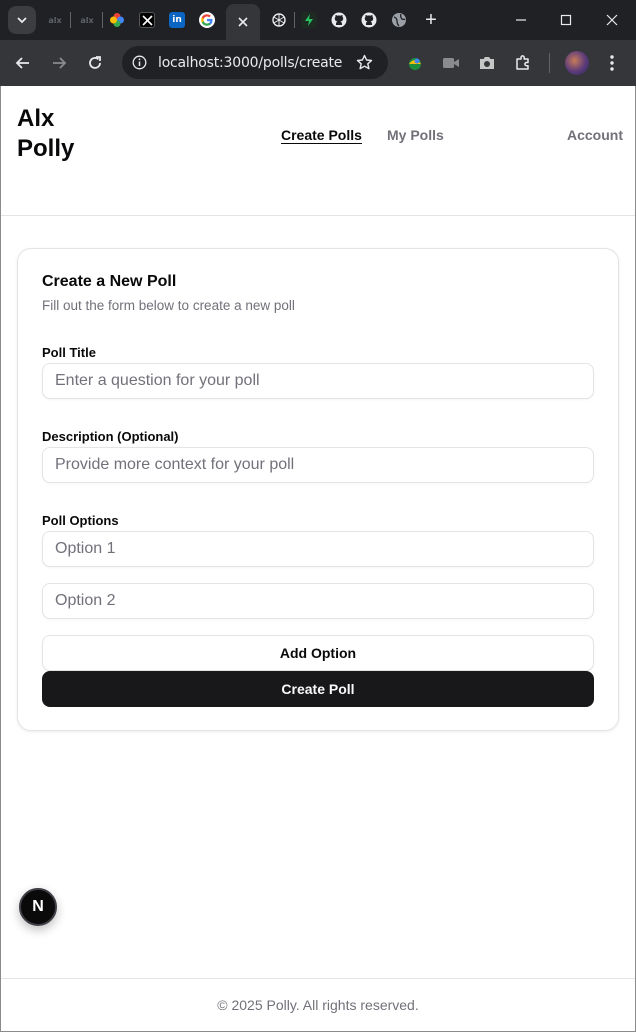 The image size is (636, 1032). I want to click on extension-3-button, so click(487, 63).